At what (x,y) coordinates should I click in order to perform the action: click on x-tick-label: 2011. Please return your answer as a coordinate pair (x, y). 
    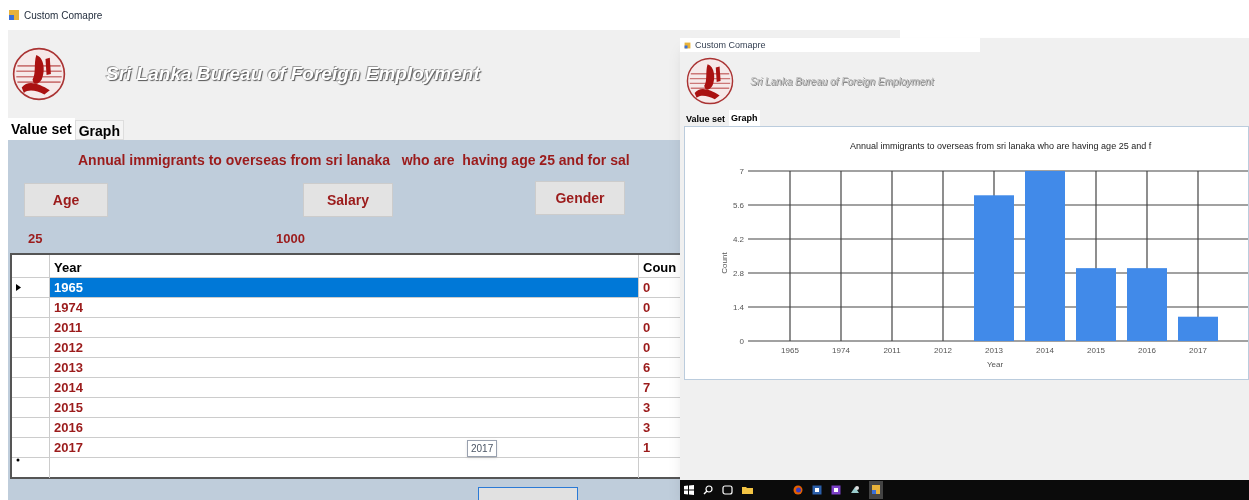
    Looking at the image, I should click on (892, 350).